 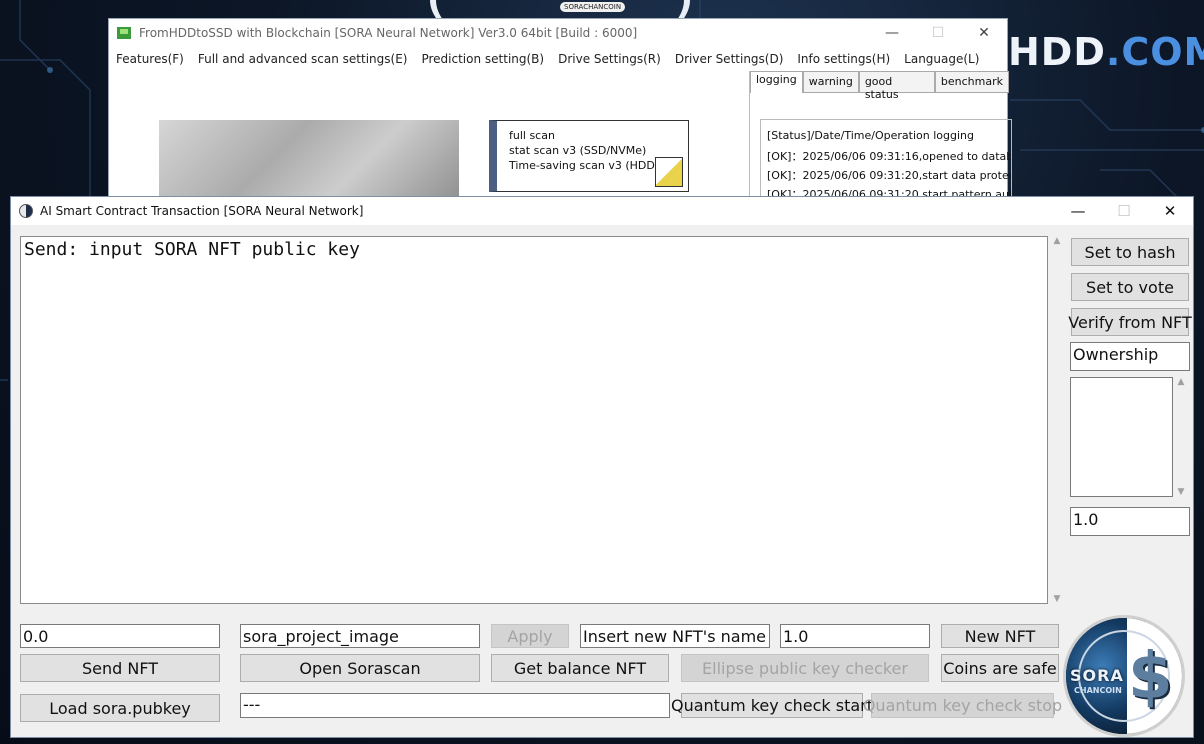 I want to click on menu-language: Language(L), so click(x=941, y=59).